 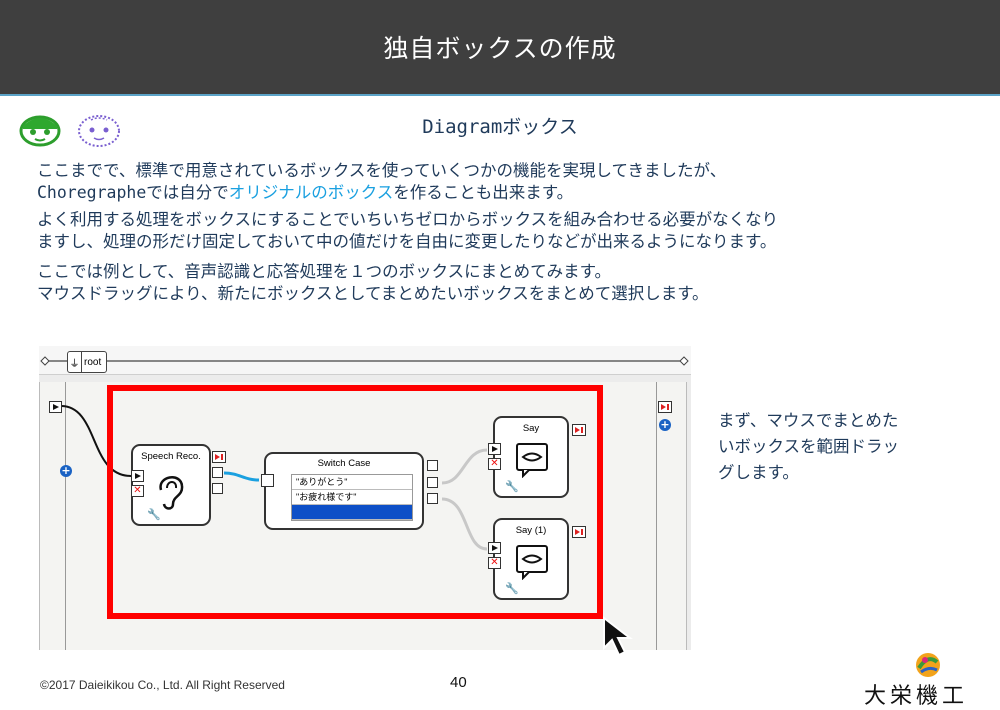 I want to click on slide-subtitle: Diagramボックス, so click(x=500, y=127).